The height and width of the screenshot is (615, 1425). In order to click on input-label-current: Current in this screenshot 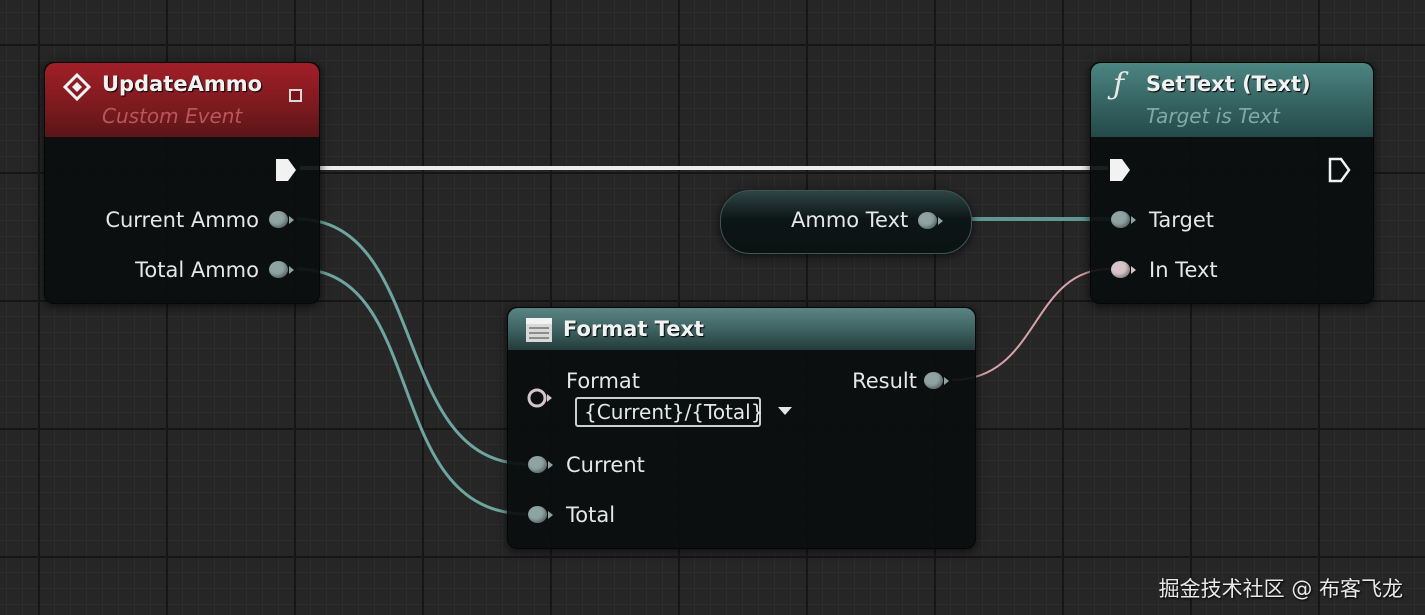, I will do `click(605, 465)`.